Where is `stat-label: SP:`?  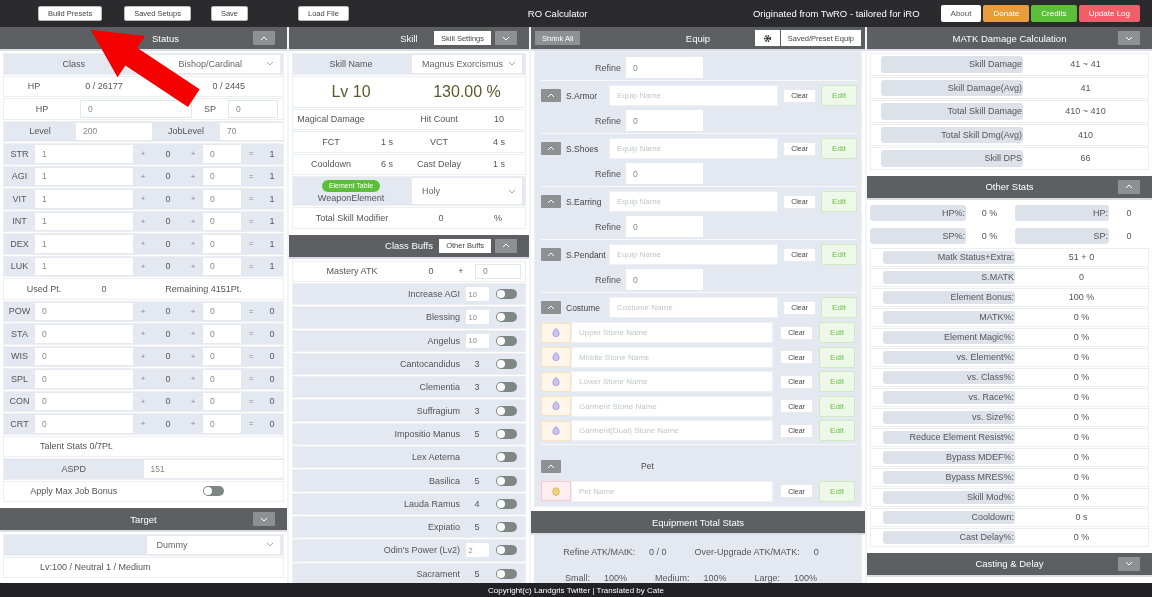 stat-label: SP: is located at coordinates (1062, 235).